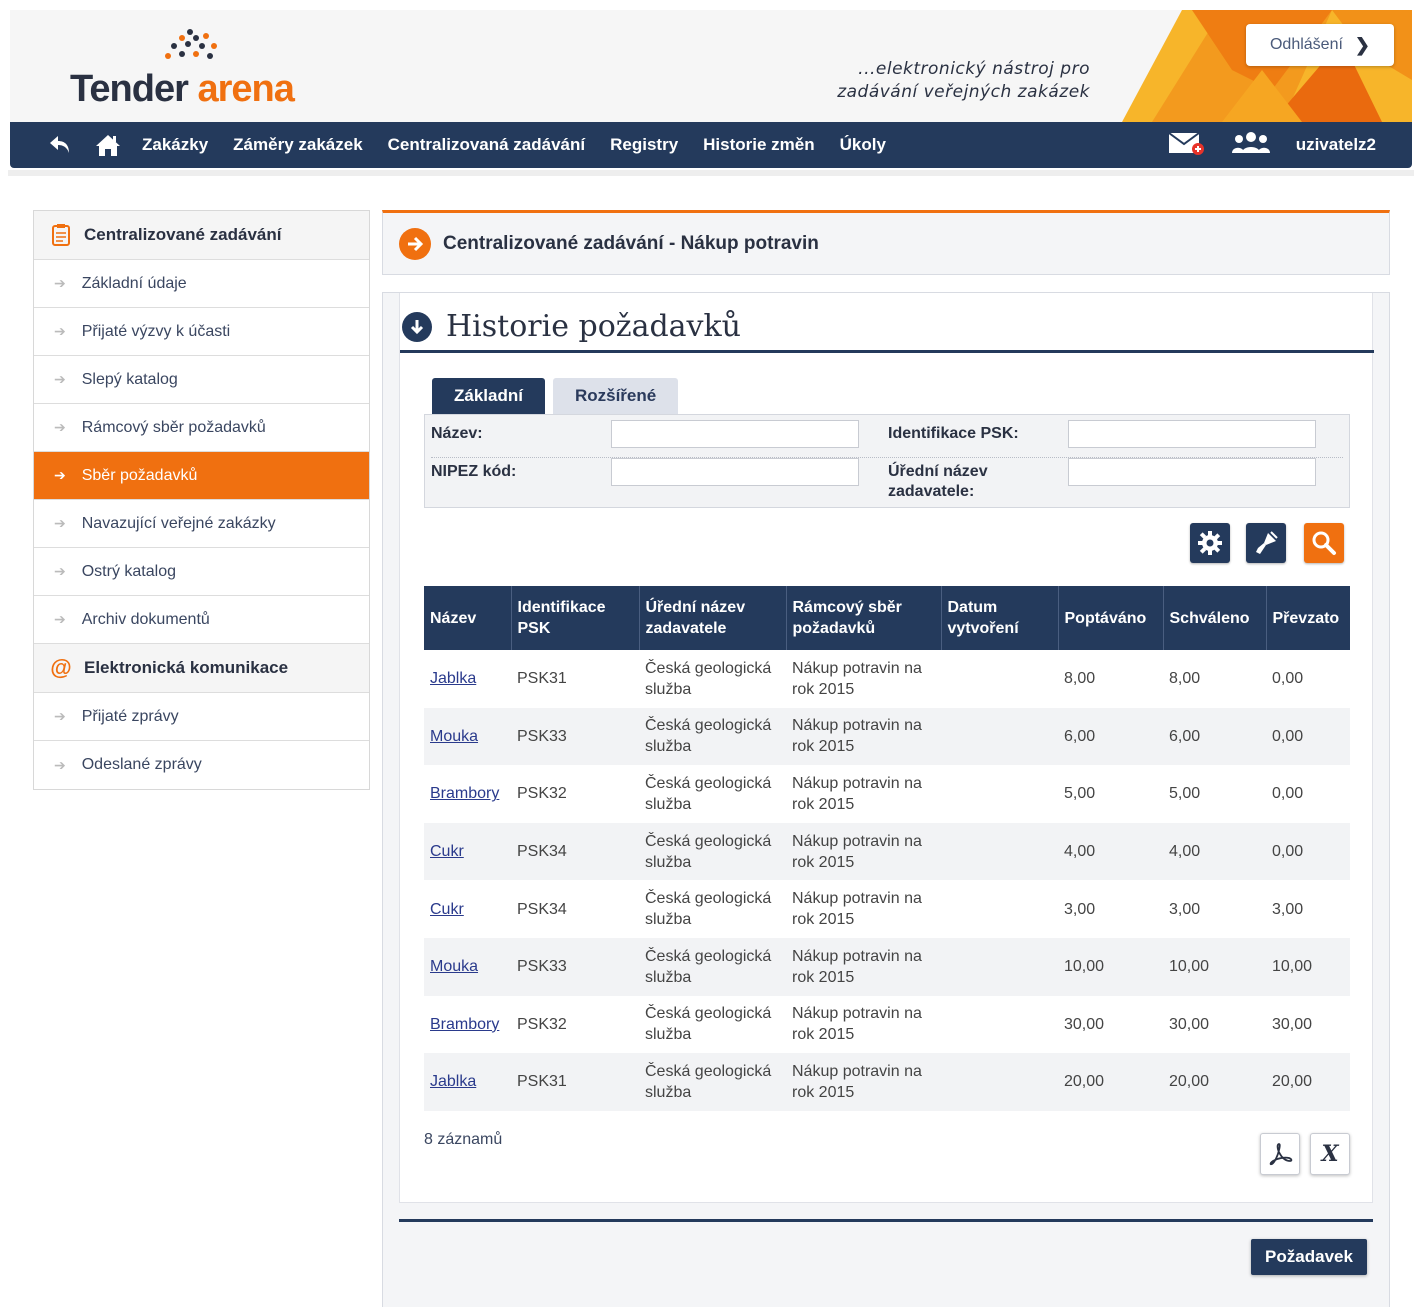  Describe the element at coordinates (201, 332) in the screenshot. I see `sidebar-item-prijate-vyzvy: ➔ Přijaté výzvy k účasti` at that location.